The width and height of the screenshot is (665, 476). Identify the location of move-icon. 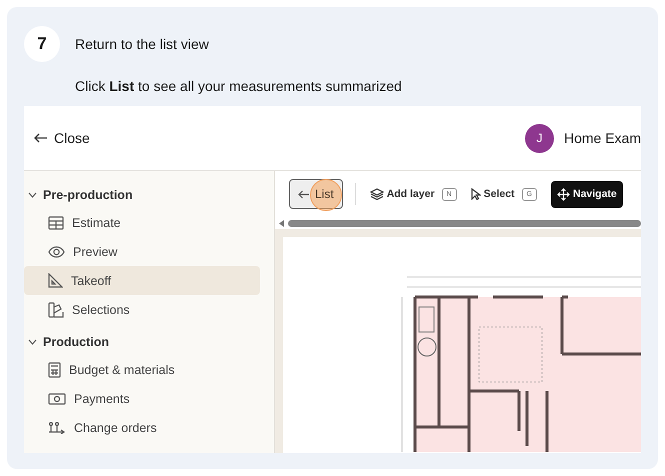
(563, 194).